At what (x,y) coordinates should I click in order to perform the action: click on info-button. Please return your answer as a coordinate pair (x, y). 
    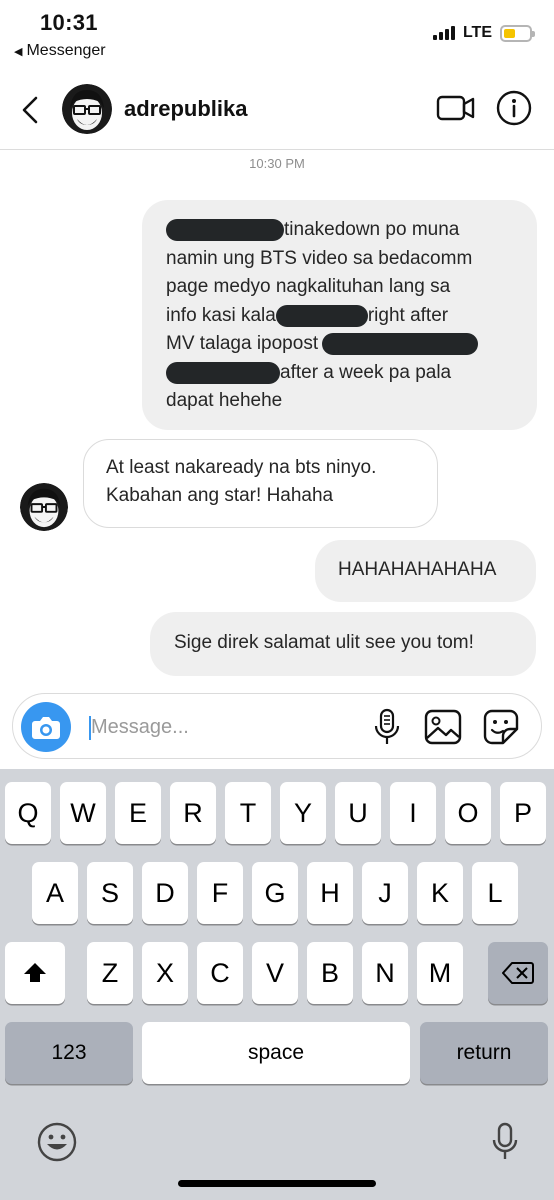
    Looking at the image, I should click on (514, 108).